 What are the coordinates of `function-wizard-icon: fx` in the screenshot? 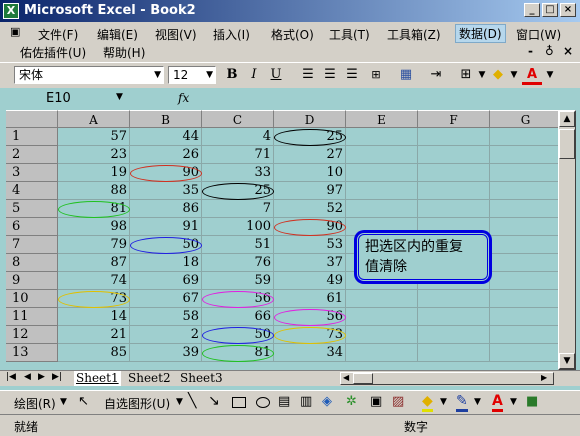 It's located at (183, 98).